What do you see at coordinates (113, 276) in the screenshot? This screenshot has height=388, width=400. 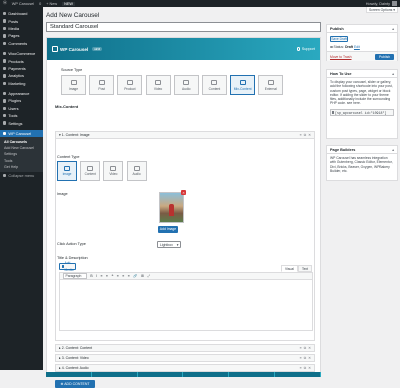 I see `toolbar-button: ❝` at bounding box center [113, 276].